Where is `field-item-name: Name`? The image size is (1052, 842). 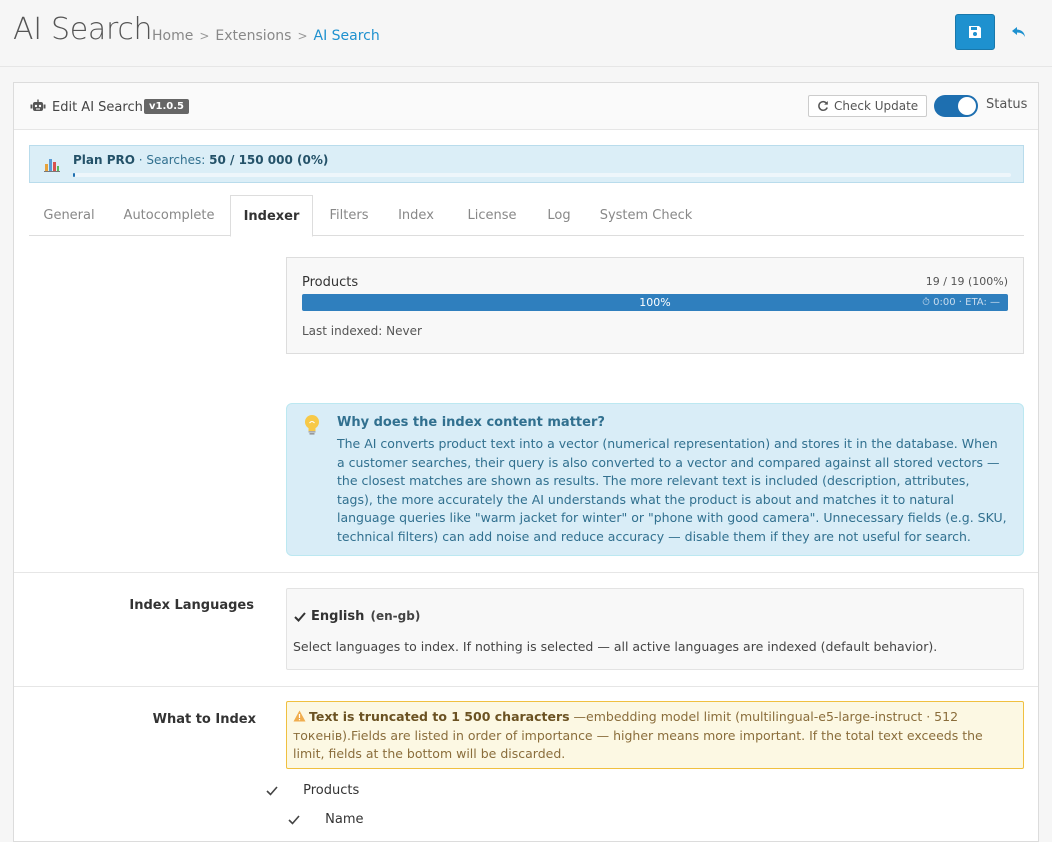 field-item-name: Name is located at coordinates (325, 819).